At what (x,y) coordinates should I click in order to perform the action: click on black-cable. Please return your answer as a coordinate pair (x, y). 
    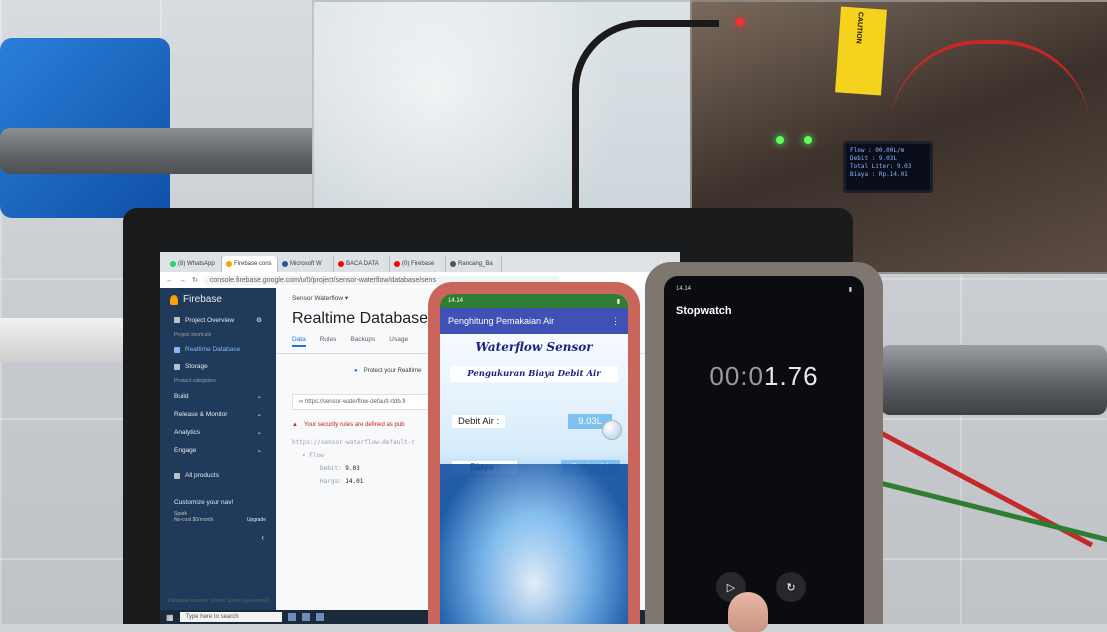
    Looking at the image, I should click on (645, 123).